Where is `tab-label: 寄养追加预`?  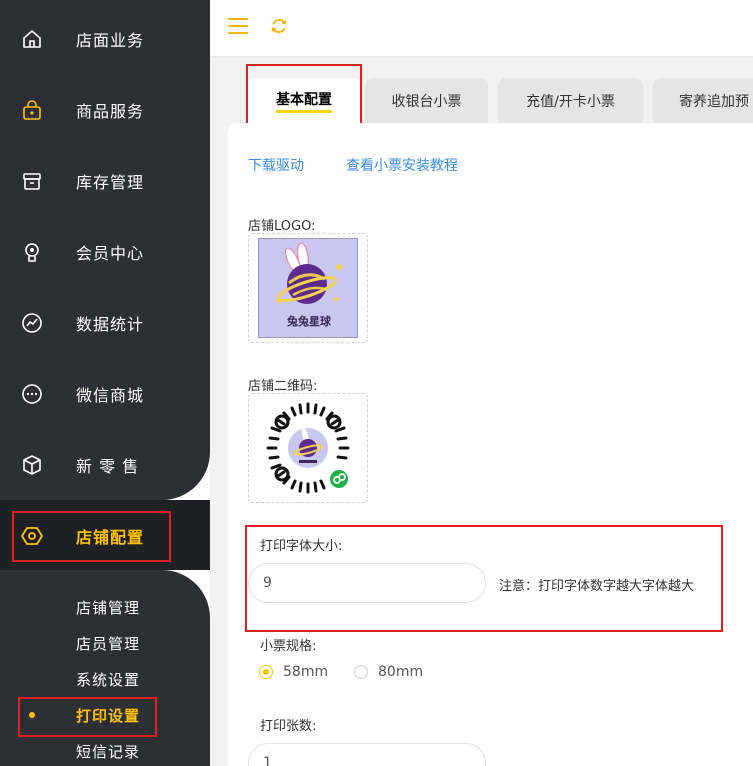
tab-label: 寄养追加预 is located at coordinates (714, 101).